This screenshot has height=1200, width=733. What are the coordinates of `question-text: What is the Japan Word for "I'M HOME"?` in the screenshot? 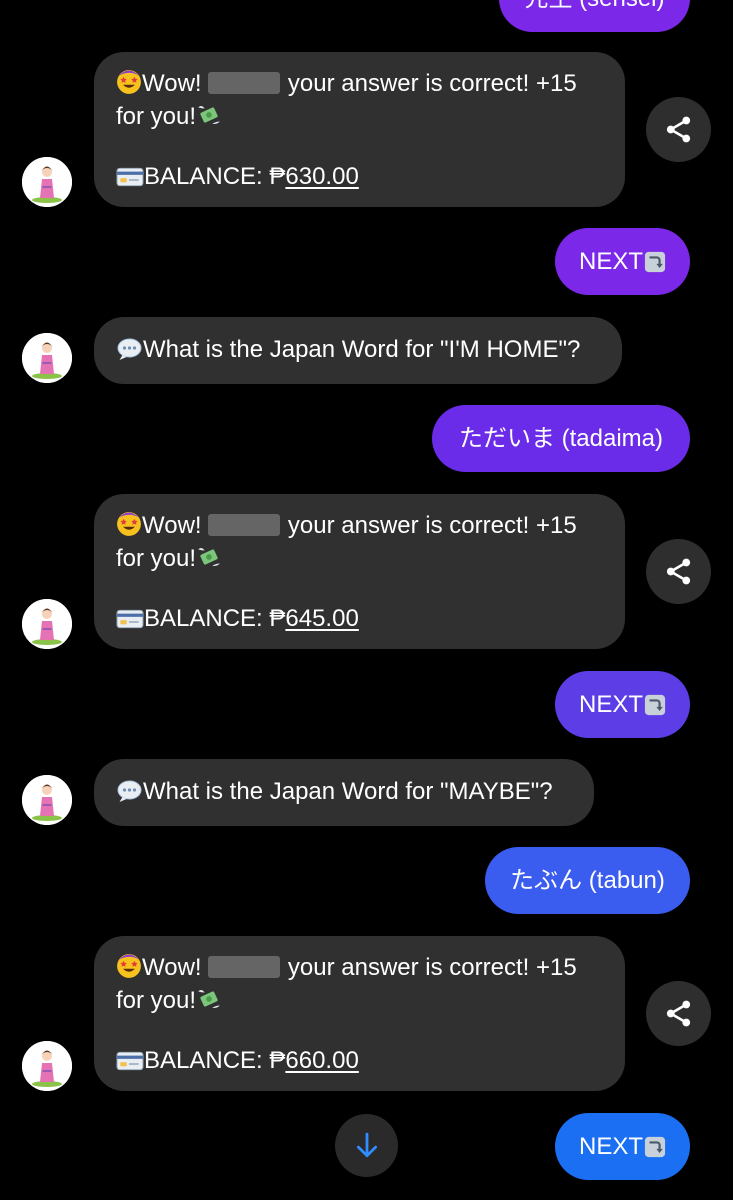 It's located at (362, 349).